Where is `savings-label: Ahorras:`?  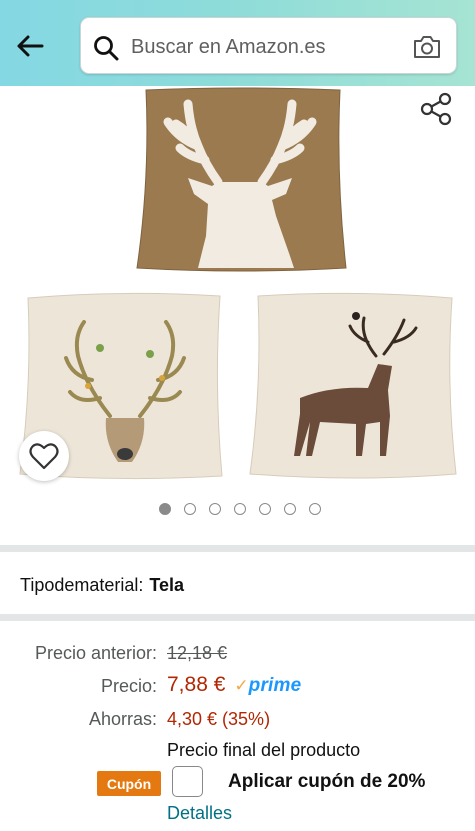 savings-label: Ahorras: is located at coordinates (122, 719).